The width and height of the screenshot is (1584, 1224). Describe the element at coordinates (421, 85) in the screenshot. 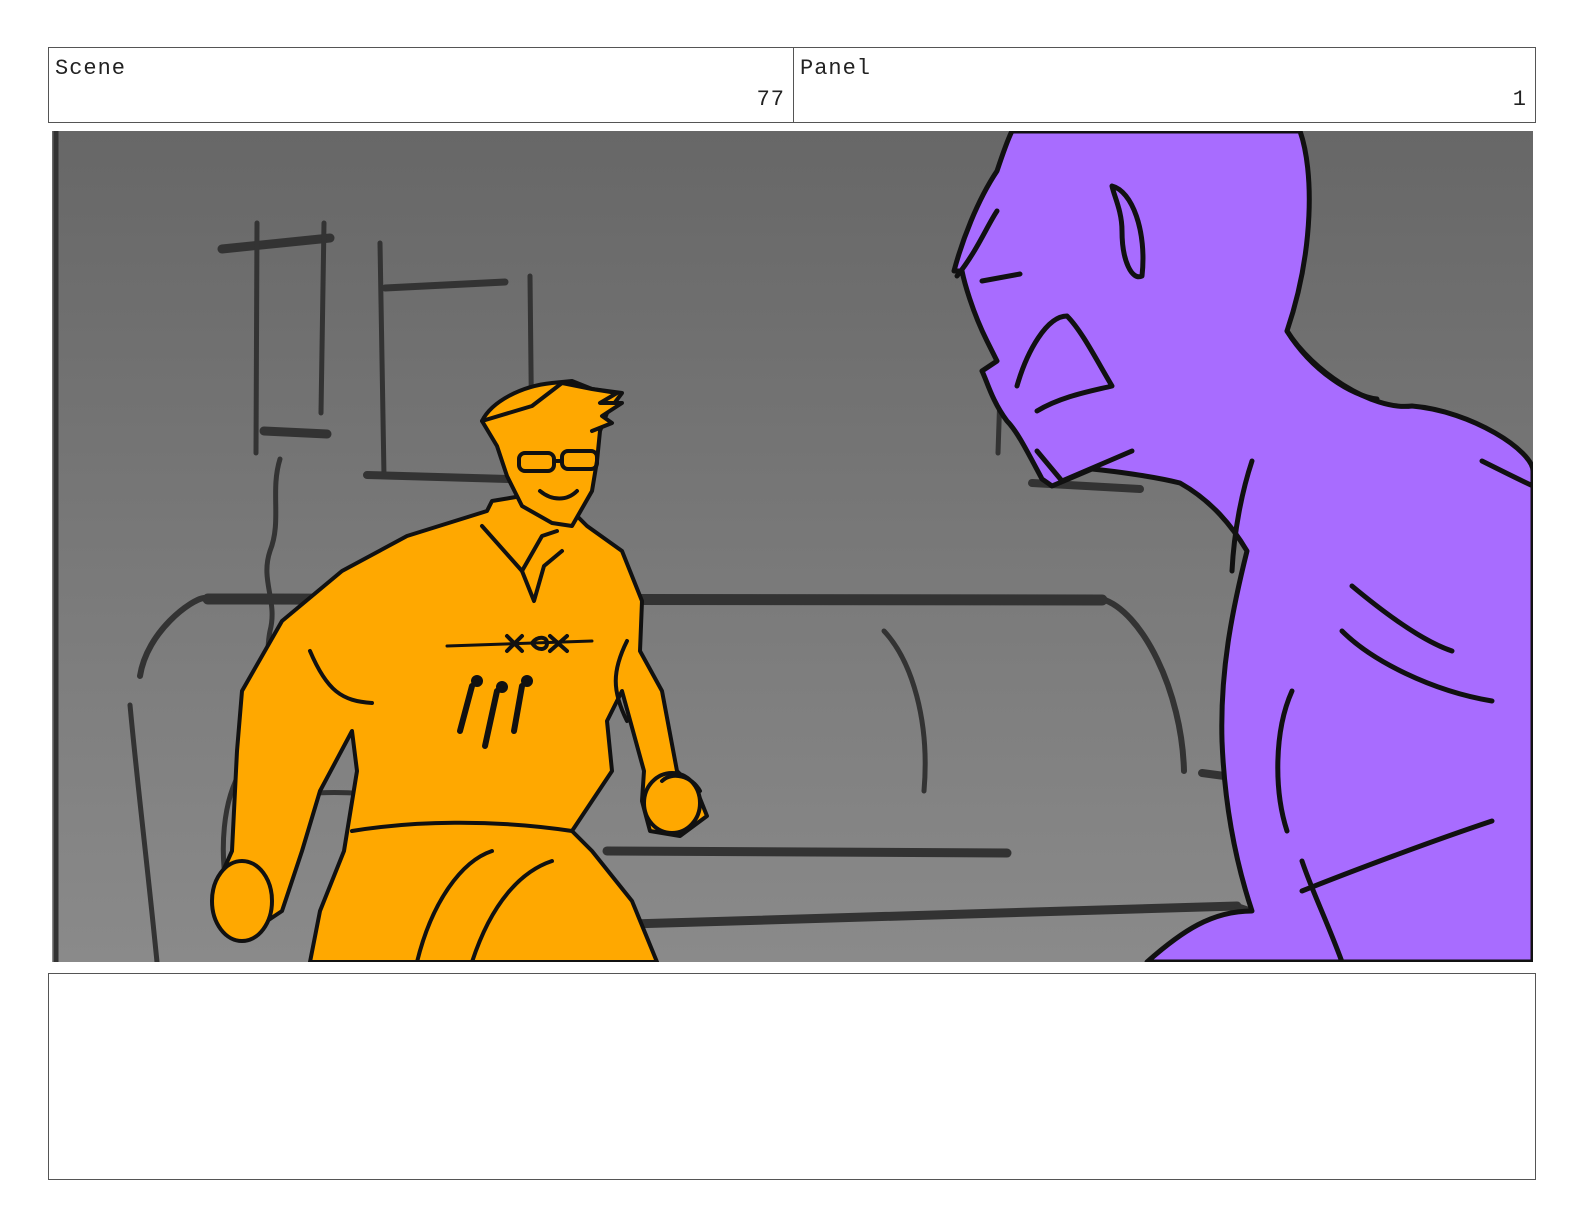

I see `scene-cell: Scene 77` at that location.